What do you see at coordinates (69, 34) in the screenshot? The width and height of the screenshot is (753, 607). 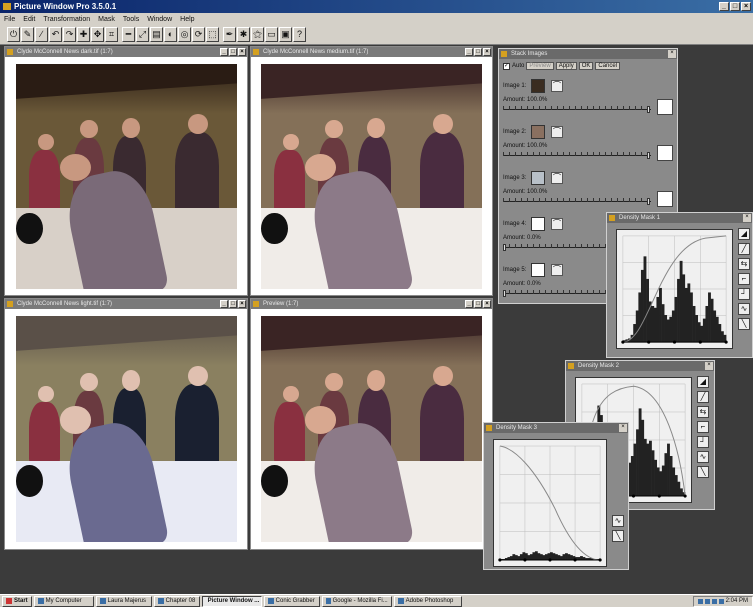 I see `redo-icon: ↷` at bounding box center [69, 34].